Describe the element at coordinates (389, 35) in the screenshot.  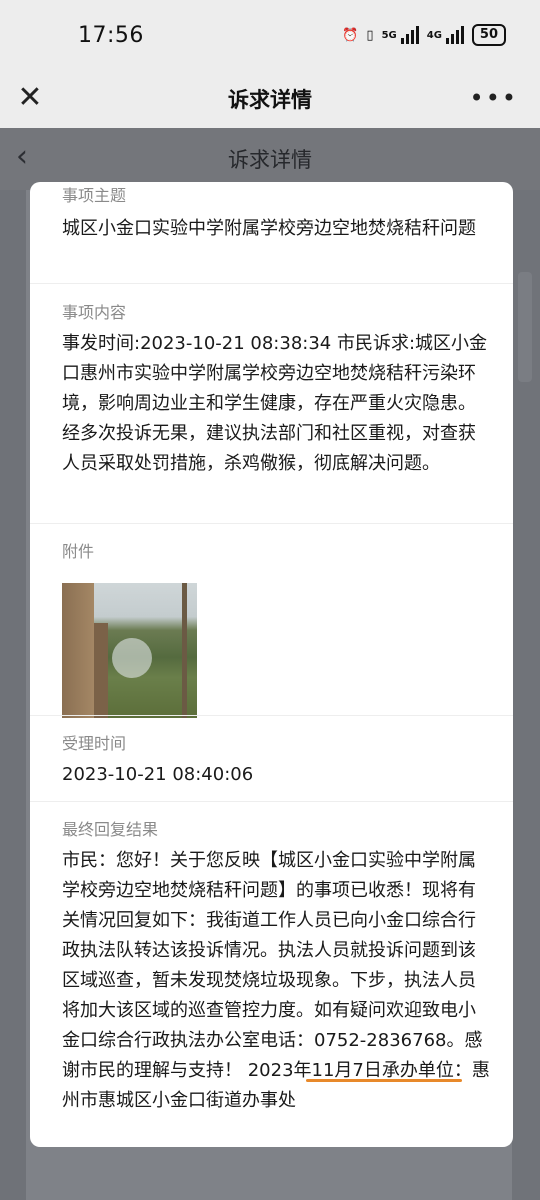
I see `network-type-1: 5G` at that location.